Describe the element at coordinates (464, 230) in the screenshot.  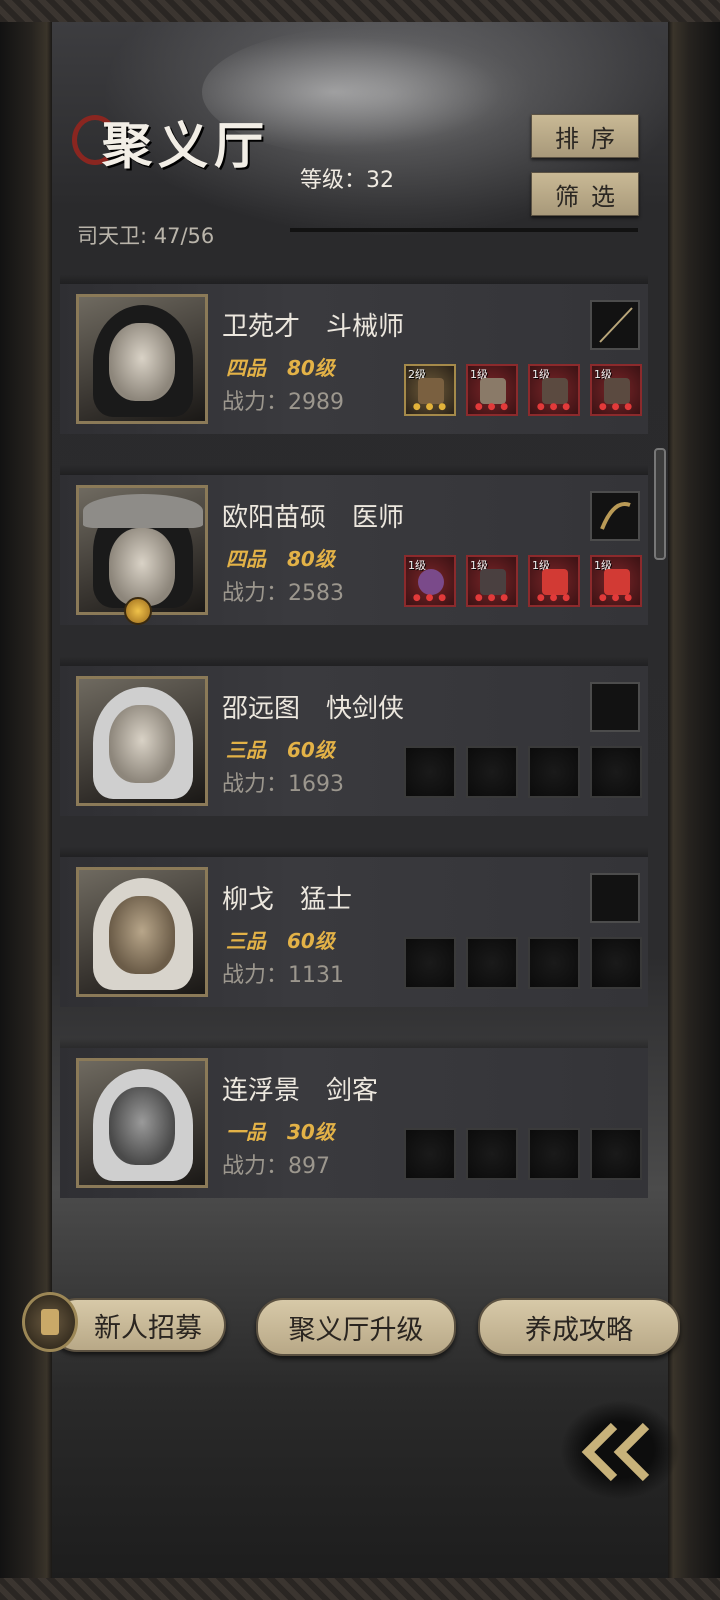
I see `header-divider` at that location.